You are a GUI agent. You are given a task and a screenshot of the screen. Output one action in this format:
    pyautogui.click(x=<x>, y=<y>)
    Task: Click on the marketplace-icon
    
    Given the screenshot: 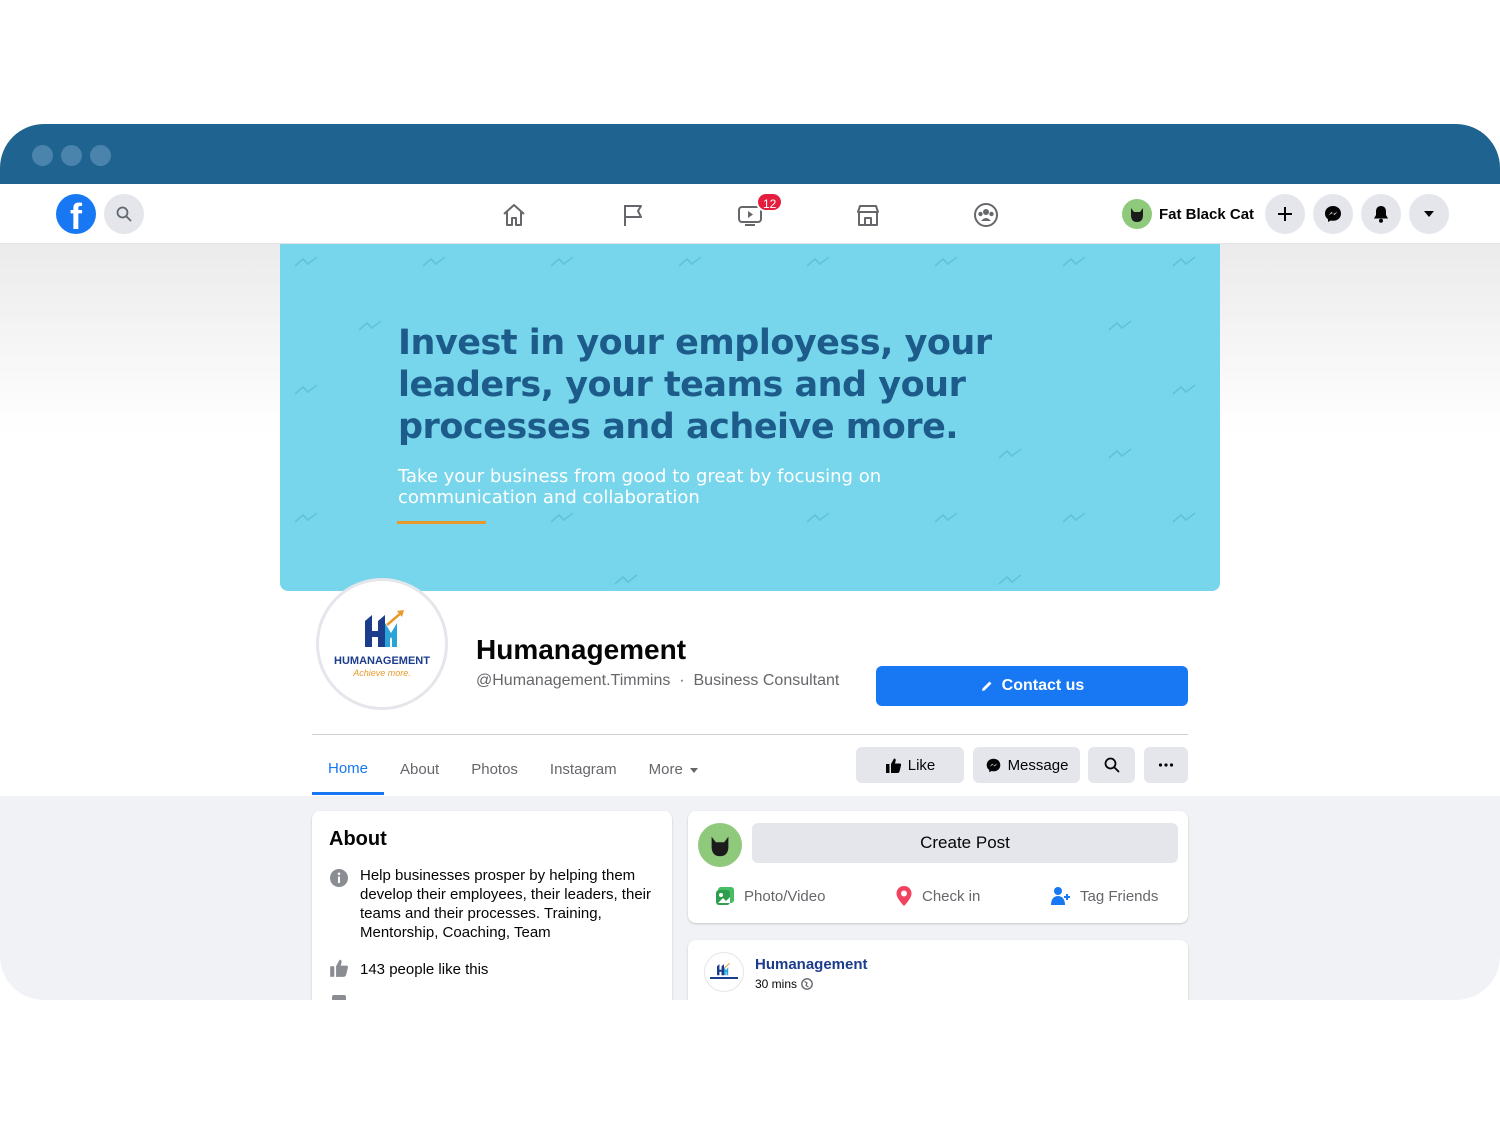 What is the action you would take?
    pyautogui.click(x=868, y=215)
    